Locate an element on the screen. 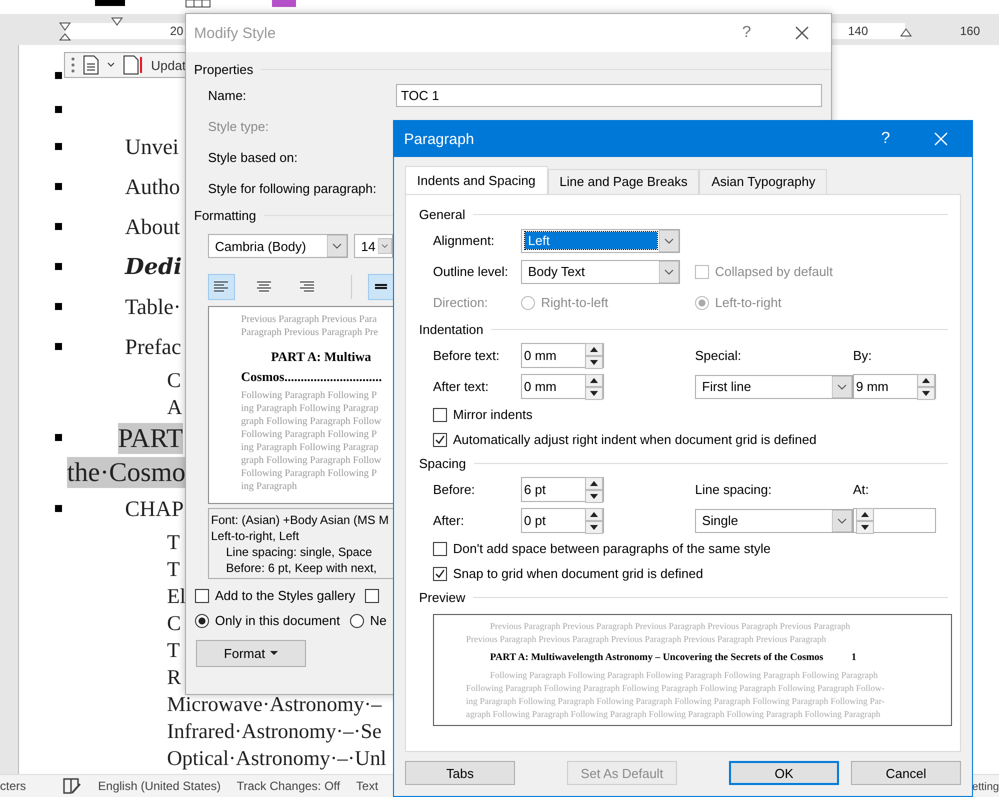 The image size is (999, 797). spinner-field: 9 mm is located at coordinates (894, 386).